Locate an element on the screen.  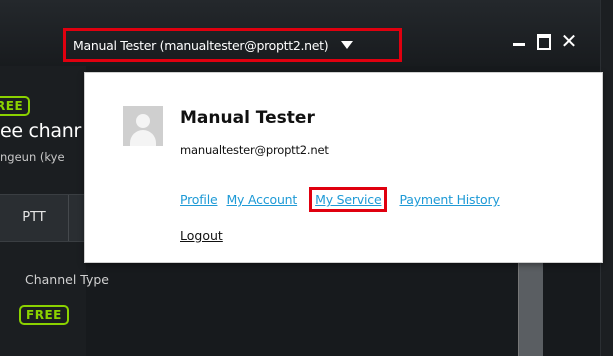
channel-name: ee chanr is located at coordinates (41, 131).